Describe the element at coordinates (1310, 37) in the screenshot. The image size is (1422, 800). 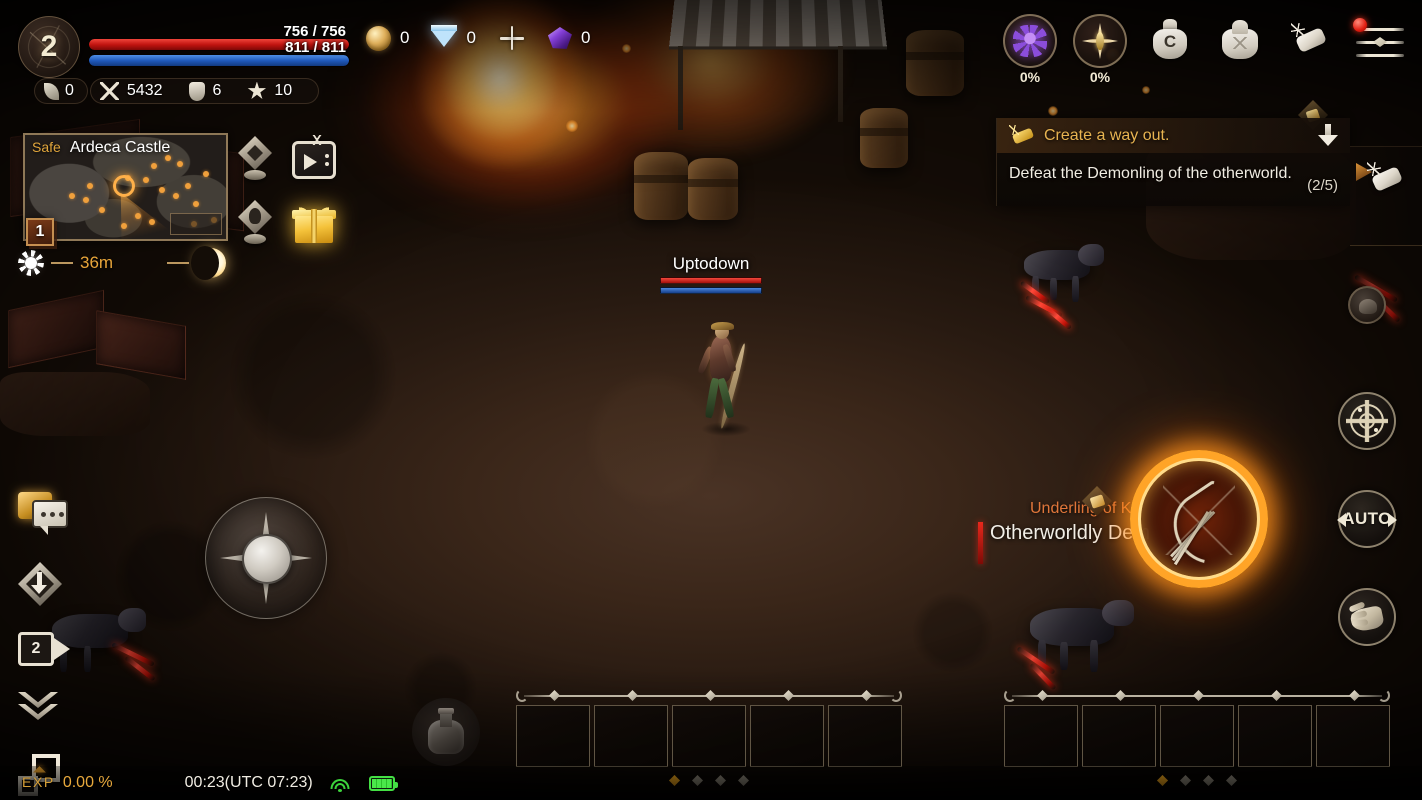
I see `scroll-icon` at that location.